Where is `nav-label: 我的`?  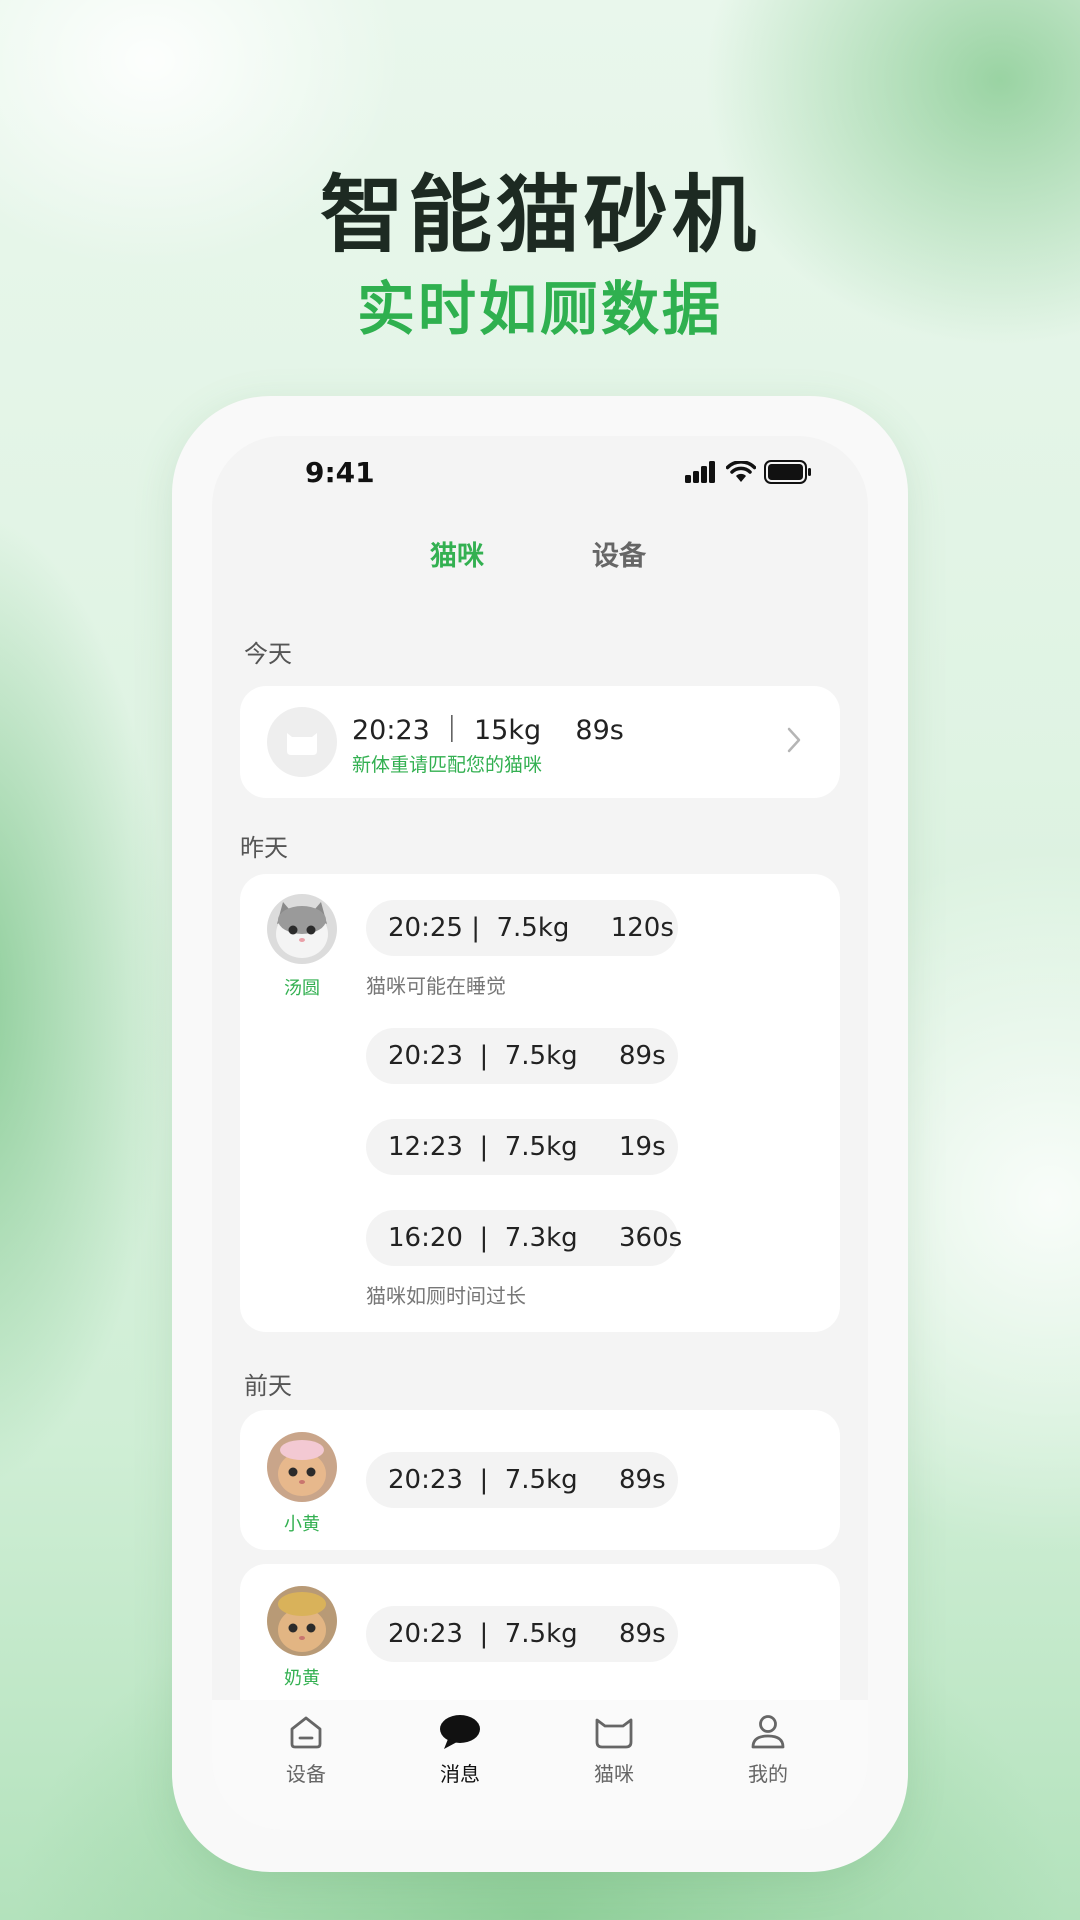
nav-label: 我的 is located at coordinates (768, 1774).